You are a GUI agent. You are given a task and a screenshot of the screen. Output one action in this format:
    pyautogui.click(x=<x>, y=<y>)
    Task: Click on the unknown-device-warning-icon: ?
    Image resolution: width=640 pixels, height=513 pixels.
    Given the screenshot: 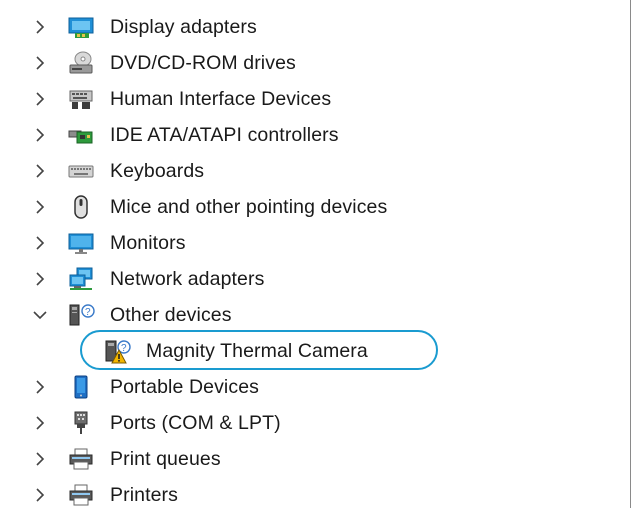 What is the action you would take?
    pyautogui.click(x=117, y=351)
    